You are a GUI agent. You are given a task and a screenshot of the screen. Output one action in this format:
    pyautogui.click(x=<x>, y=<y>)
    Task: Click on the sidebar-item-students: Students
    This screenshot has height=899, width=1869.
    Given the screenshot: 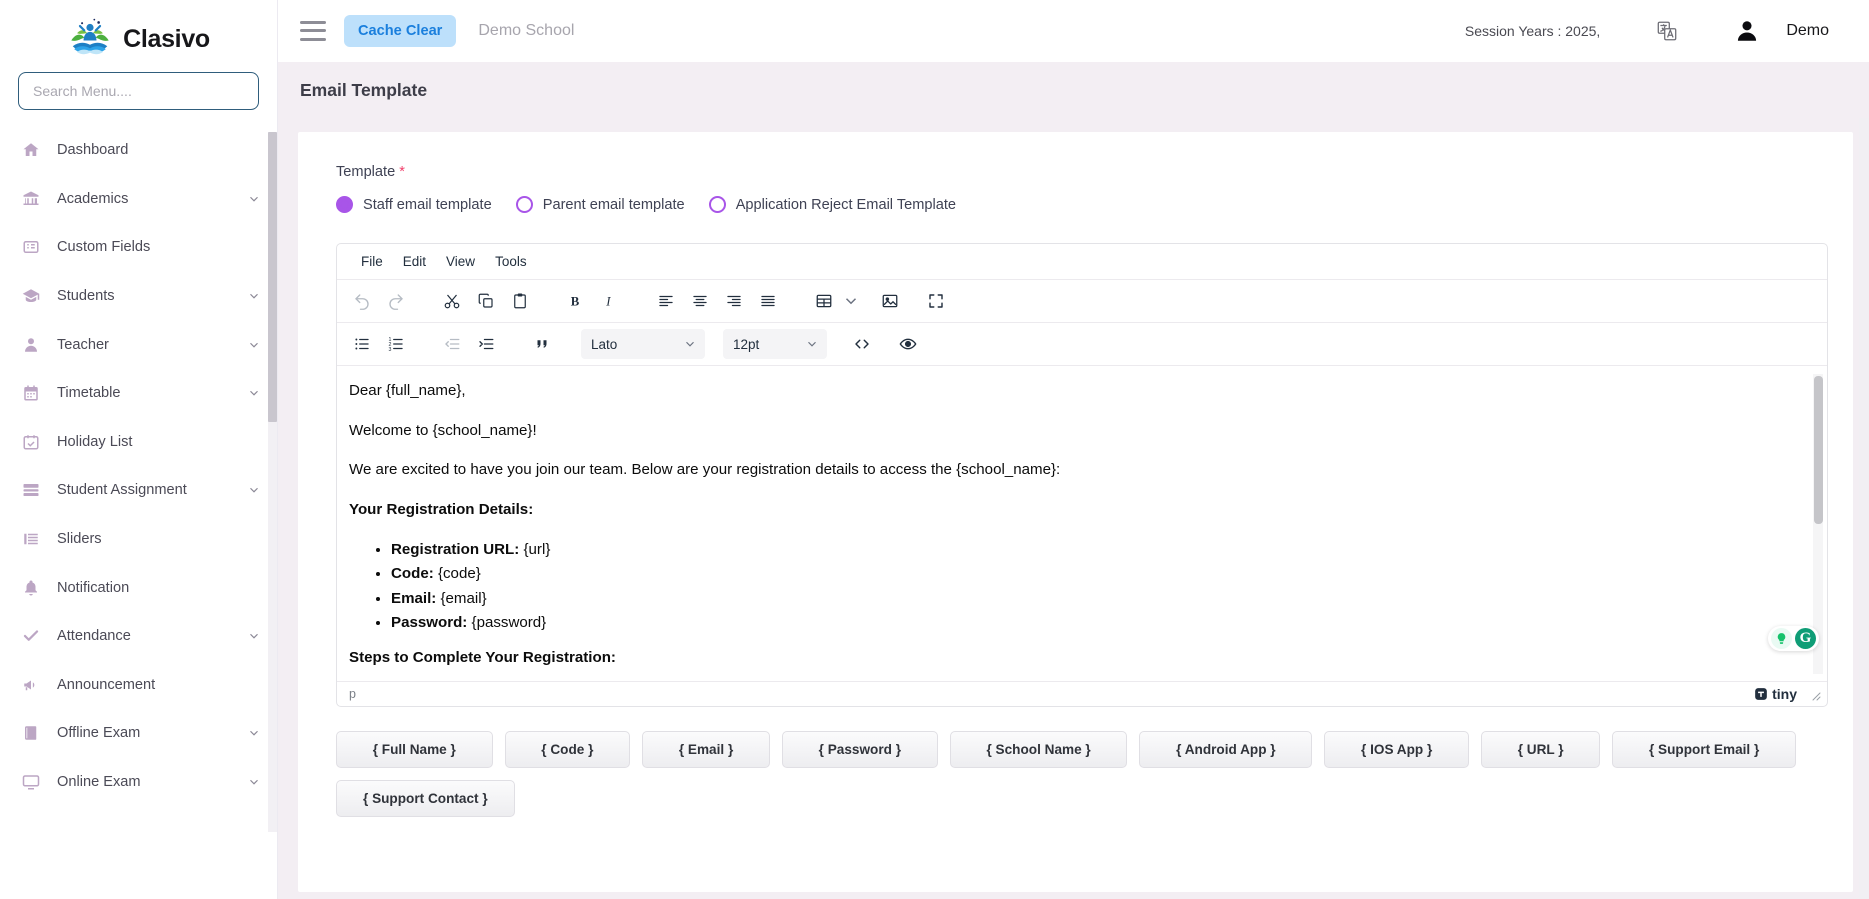 What is the action you would take?
    pyautogui.click(x=138, y=296)
    